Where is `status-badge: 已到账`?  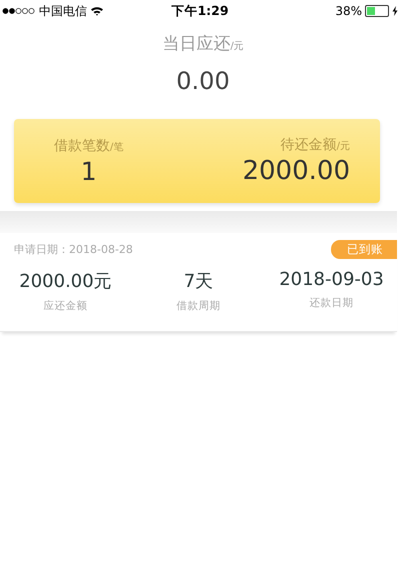 status-badge: 已到账 is located at coordinates (364, 249).